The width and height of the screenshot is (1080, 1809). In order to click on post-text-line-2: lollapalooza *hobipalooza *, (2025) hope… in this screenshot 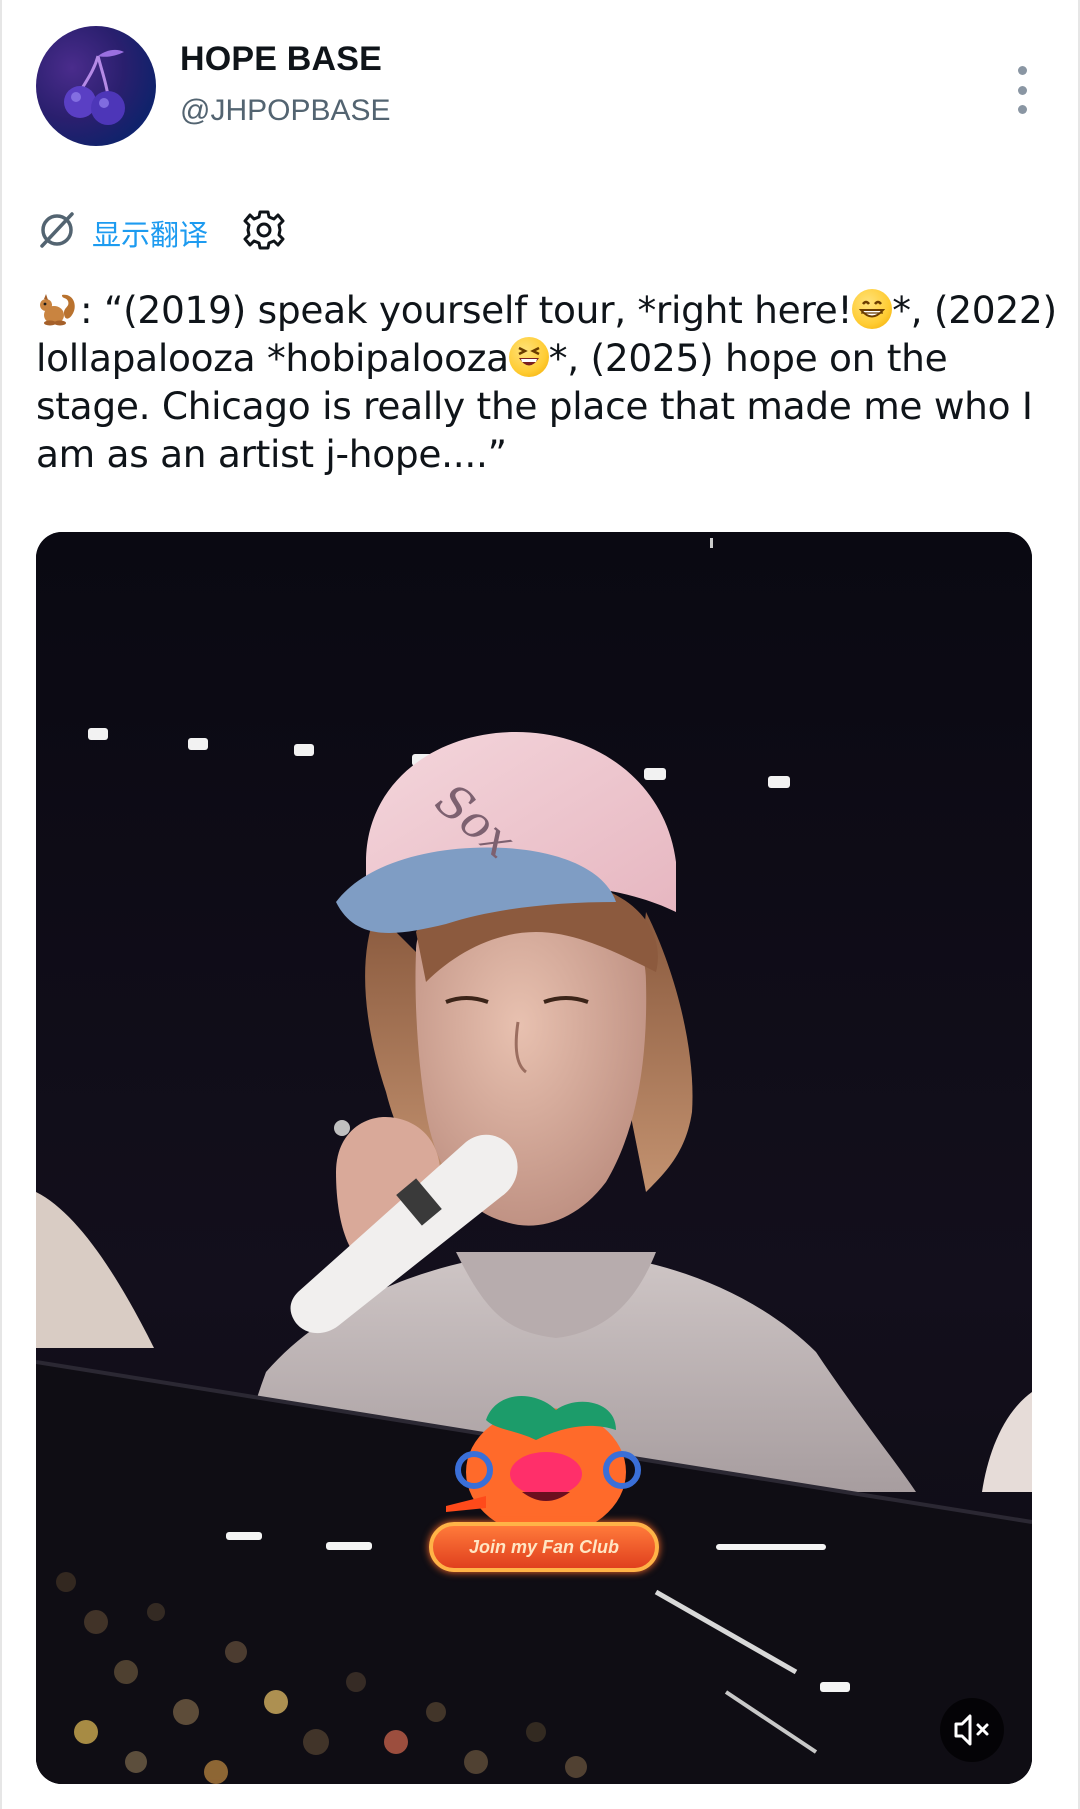, I will do `click(541, 358)`.